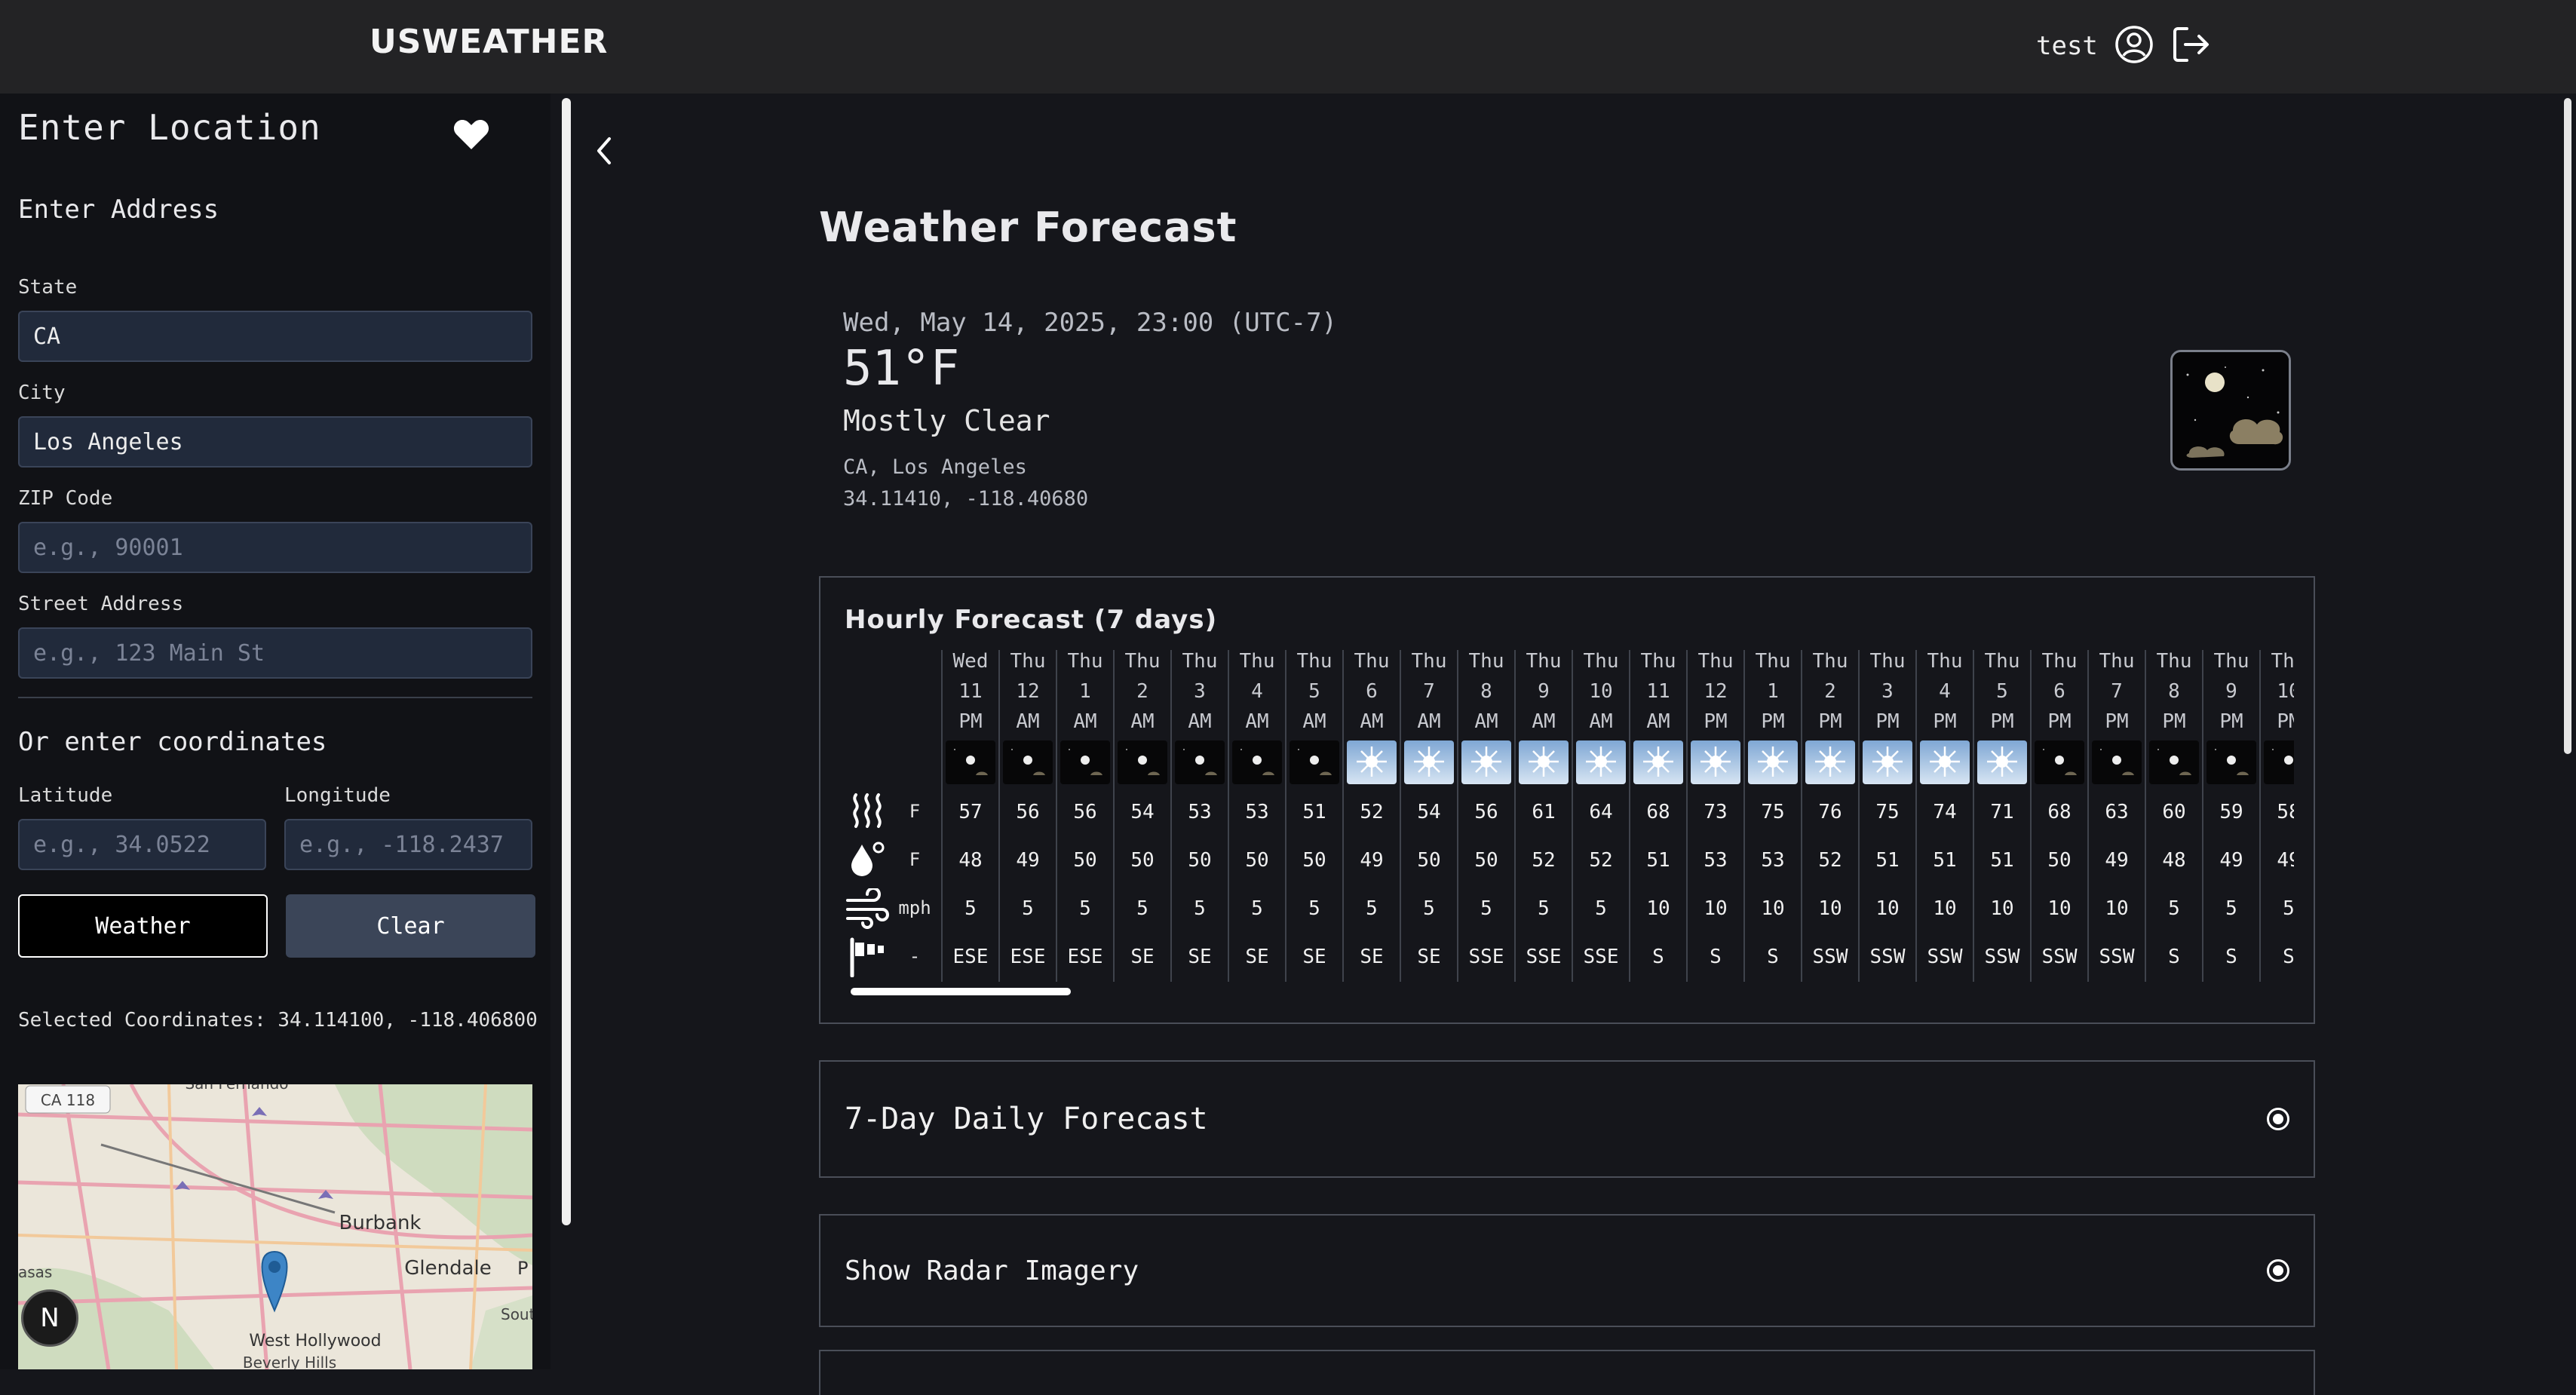  What do you see at coordinates (408, 844) in the screenshot?
I see `longitude-input` at bounding box center [408, 844].